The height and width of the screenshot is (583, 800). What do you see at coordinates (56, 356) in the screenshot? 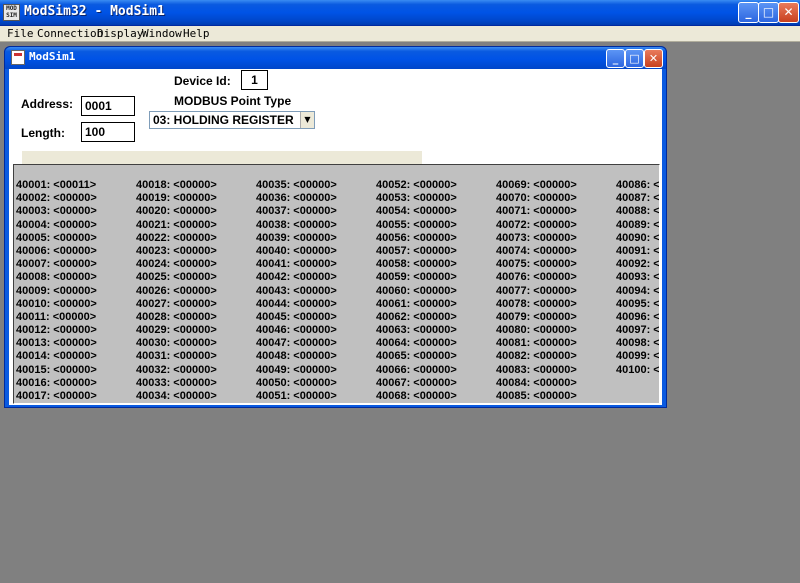
I see `register-entry: 40014: <00000>` at bounding box center [56, 356].